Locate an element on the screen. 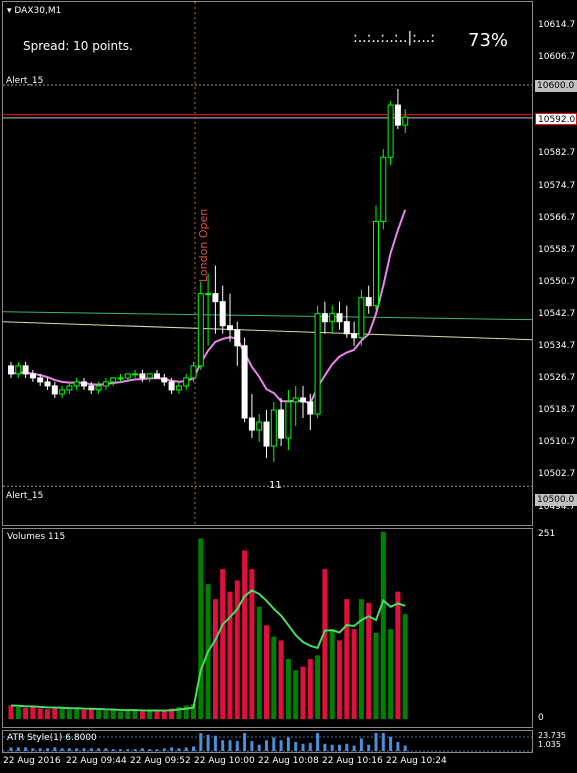 The height and width of the screenshot is (773, 577). chevron-down-icon: ▾ is located at coordinates (9, 11).